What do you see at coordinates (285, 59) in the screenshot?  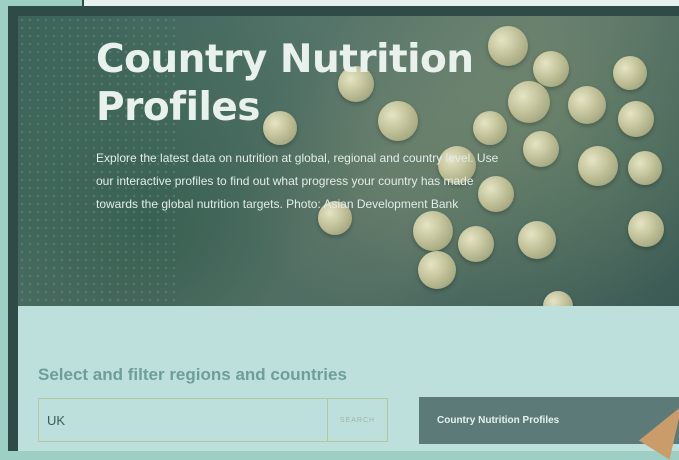 I see `page-title-line-1: Country Nutrition` at bounding box center [285, 59].